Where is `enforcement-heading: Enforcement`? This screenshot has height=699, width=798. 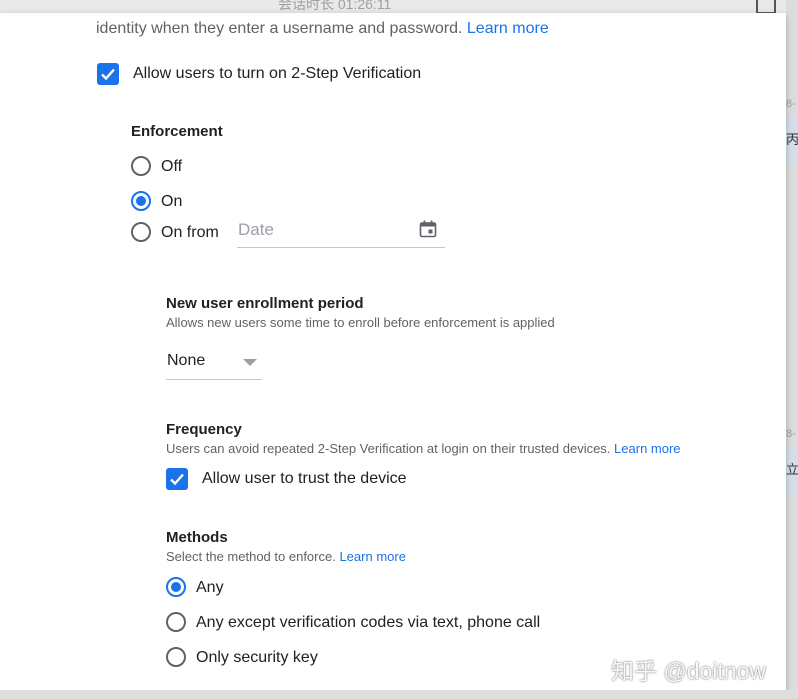 enforcement-heading: Enforcement is located at coordinates (177, 131).